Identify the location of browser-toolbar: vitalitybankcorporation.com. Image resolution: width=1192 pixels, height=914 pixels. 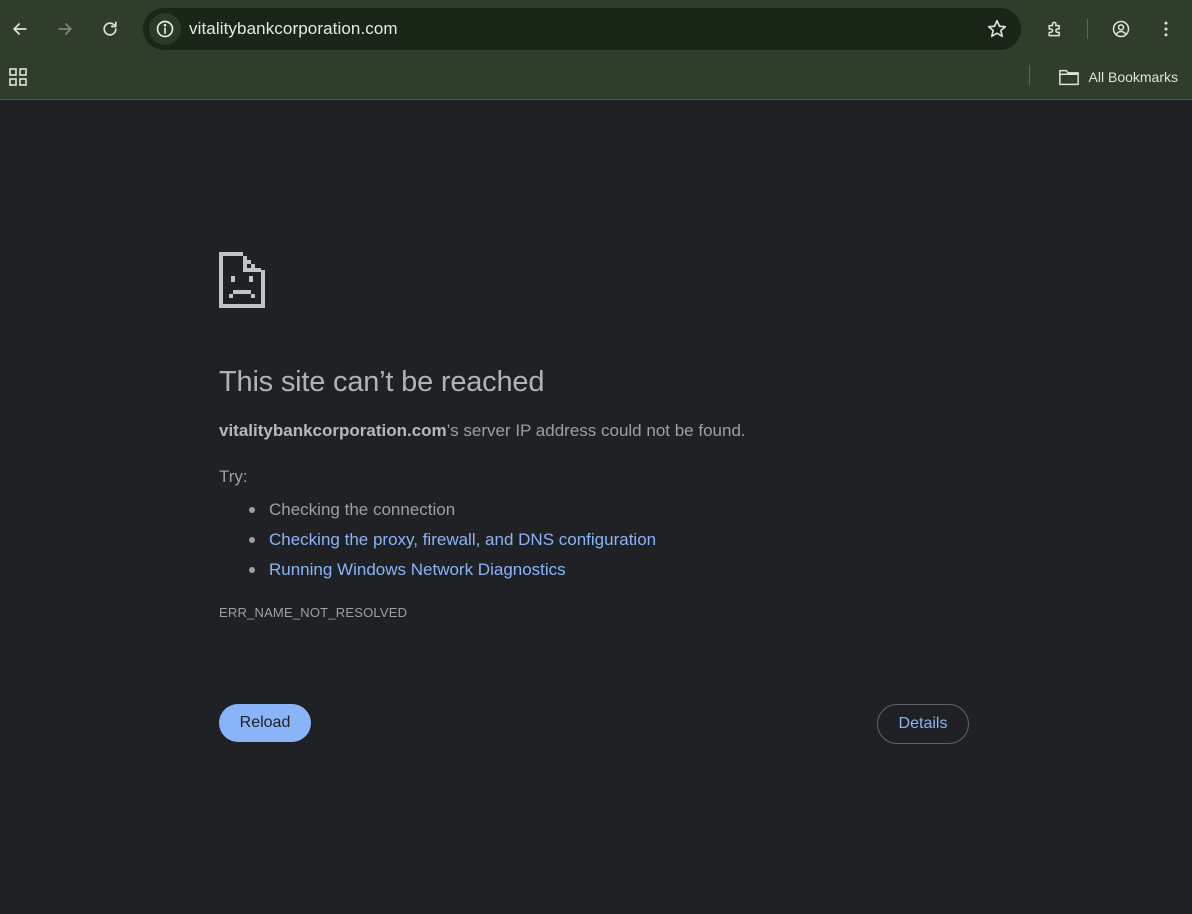
(596, 29).